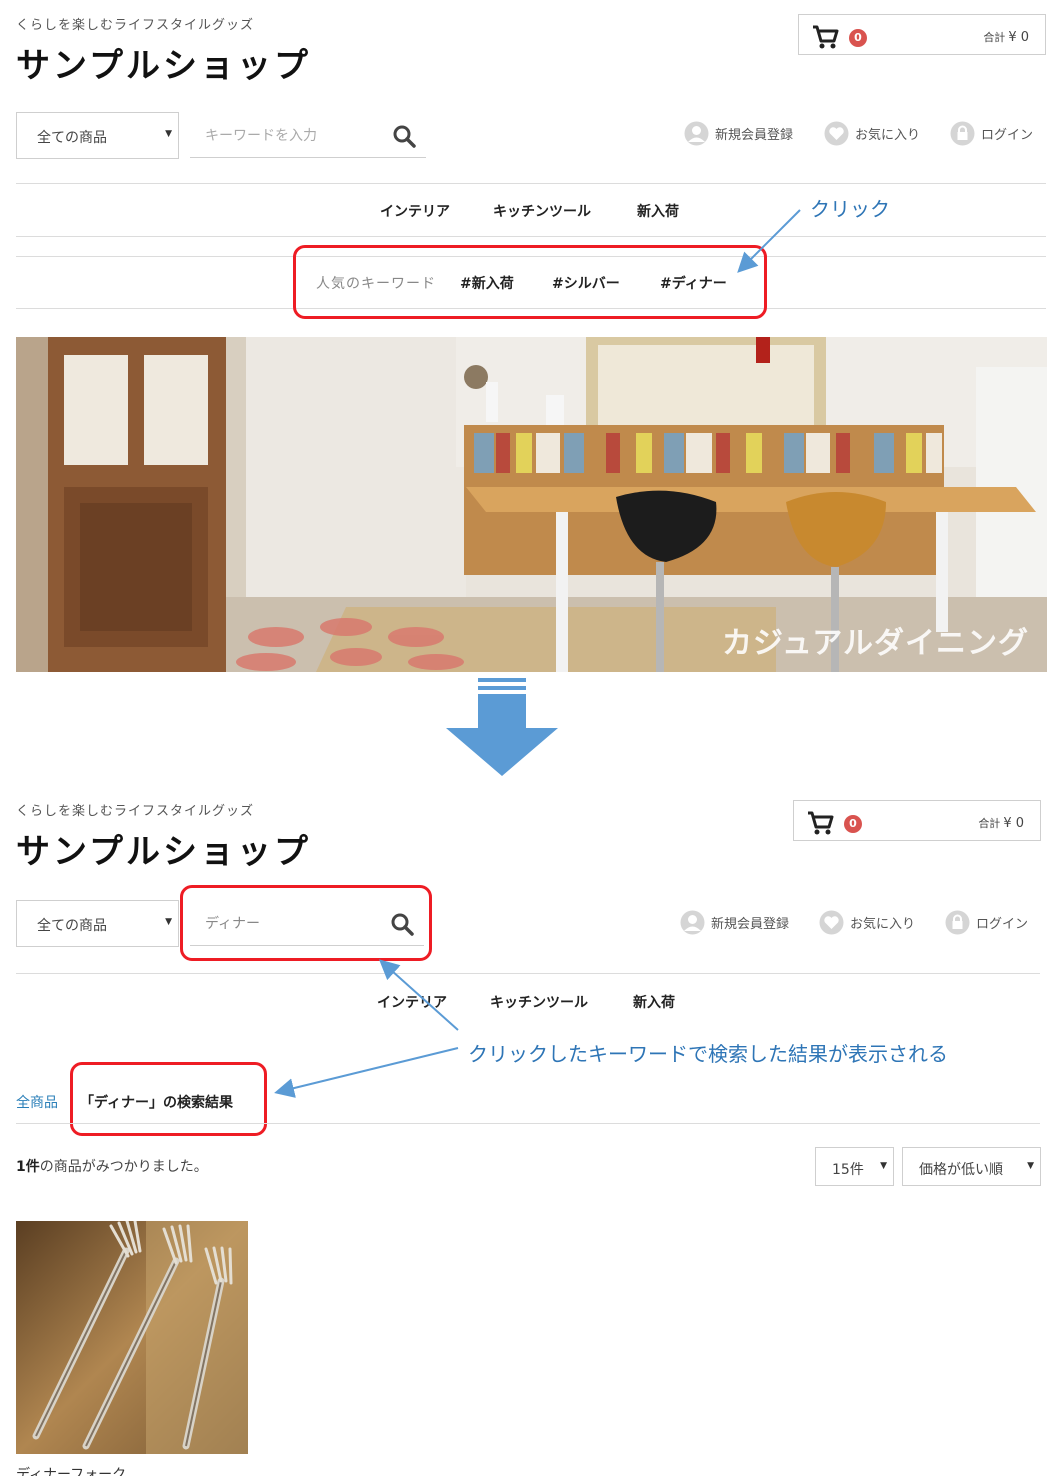 This screenshot has width=1063, height=1476. What do you see at coordinates (112, 1167) in the screenshot?
I see `result-count: 1件の商品がみつかりました。` at bounding box center [112, 1167].